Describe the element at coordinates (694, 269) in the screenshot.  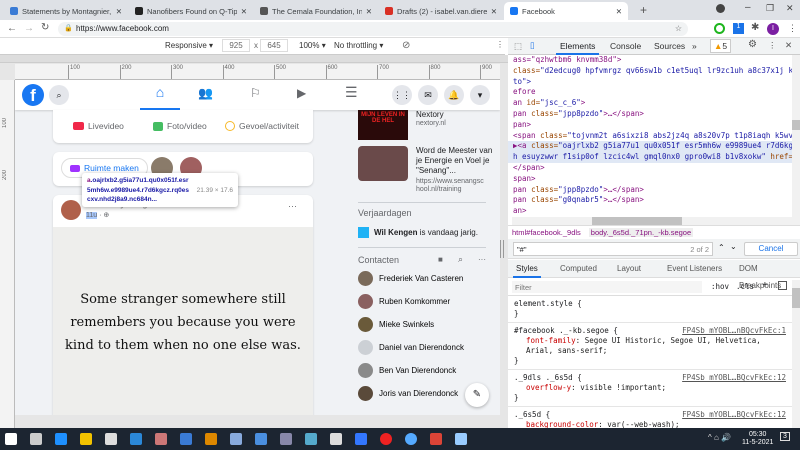
I see `styles-tab: Event Listeners` at that location.